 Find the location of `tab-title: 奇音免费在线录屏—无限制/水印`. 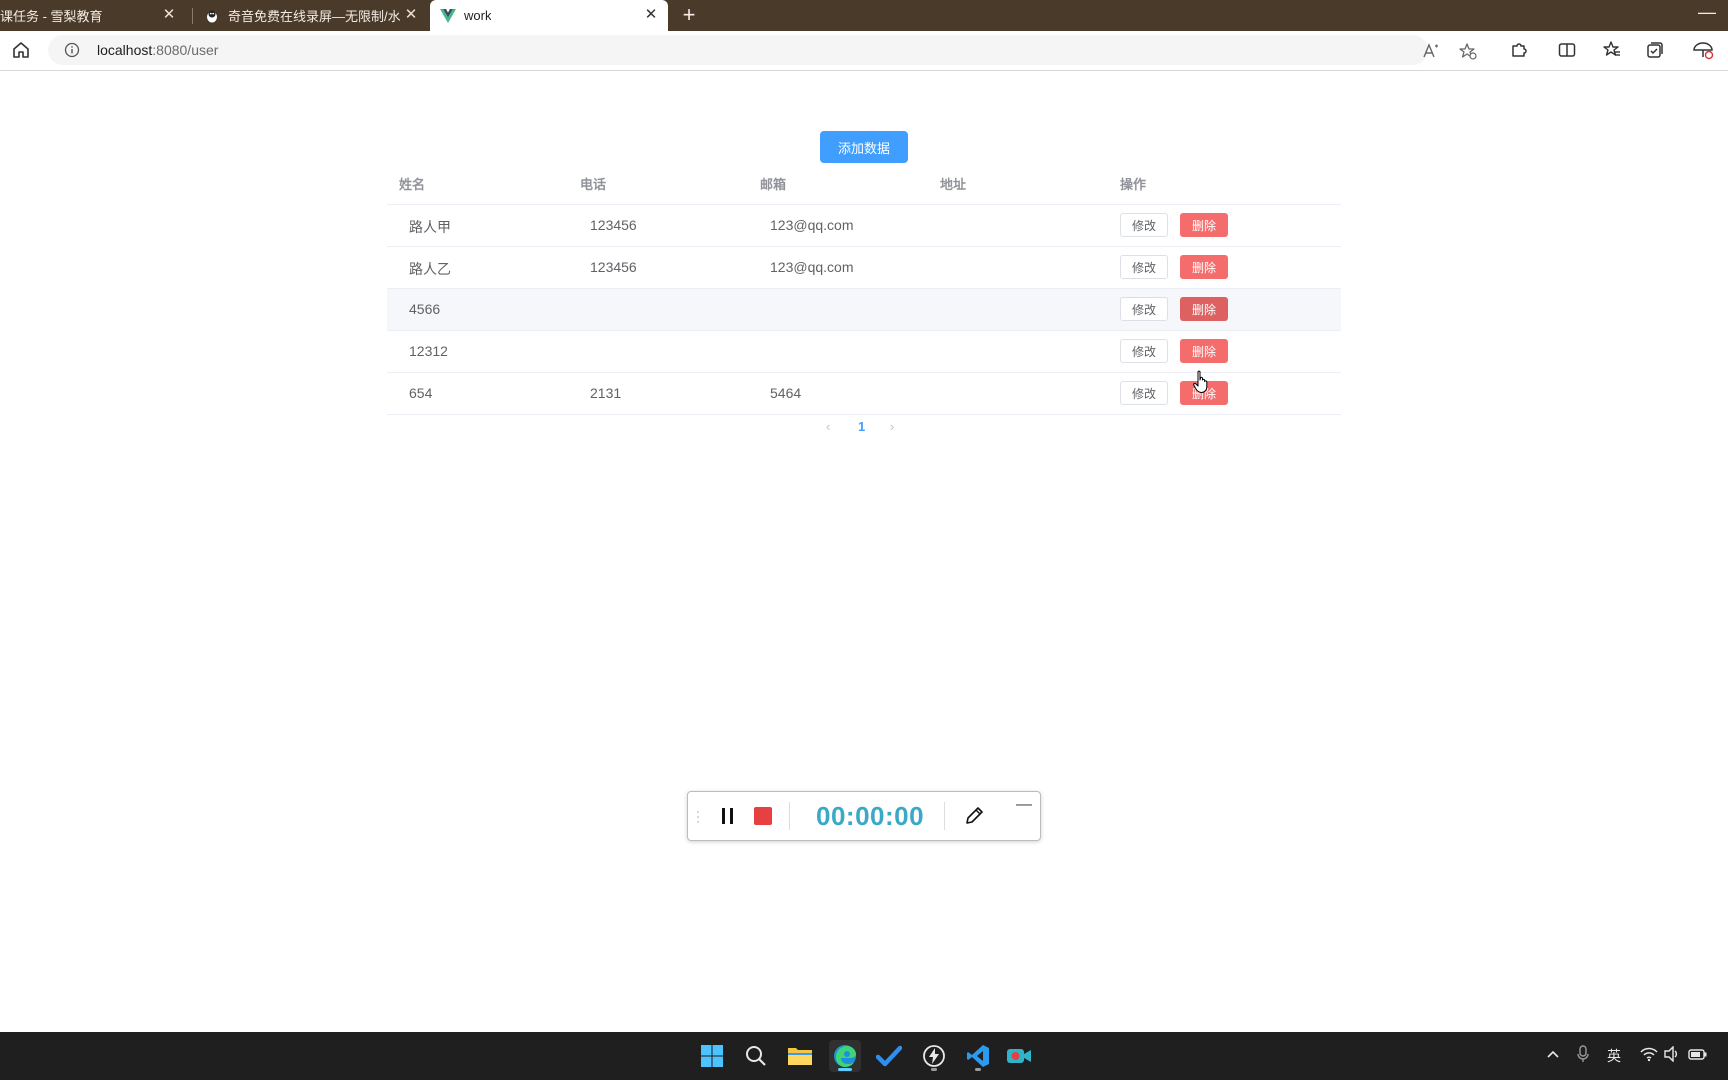

tab-title: 奇音免费在线录屏—无限制/水印 is located at coordinates (314, 16).